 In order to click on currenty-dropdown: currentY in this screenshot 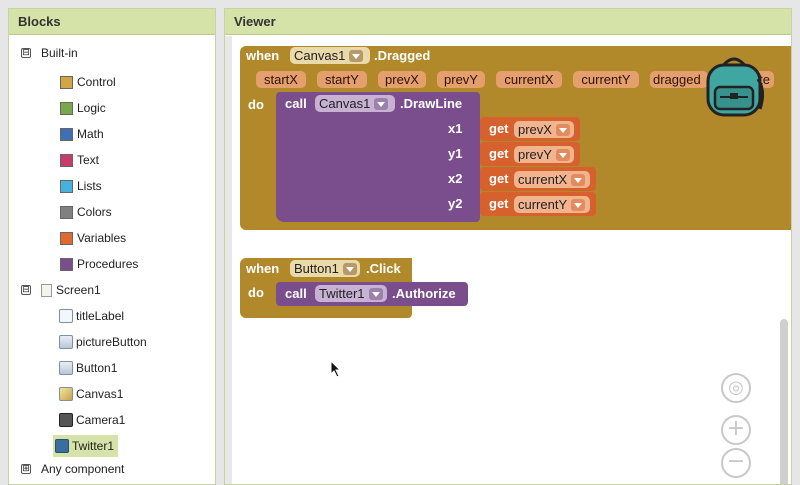, I will do `click(552, 204)`.